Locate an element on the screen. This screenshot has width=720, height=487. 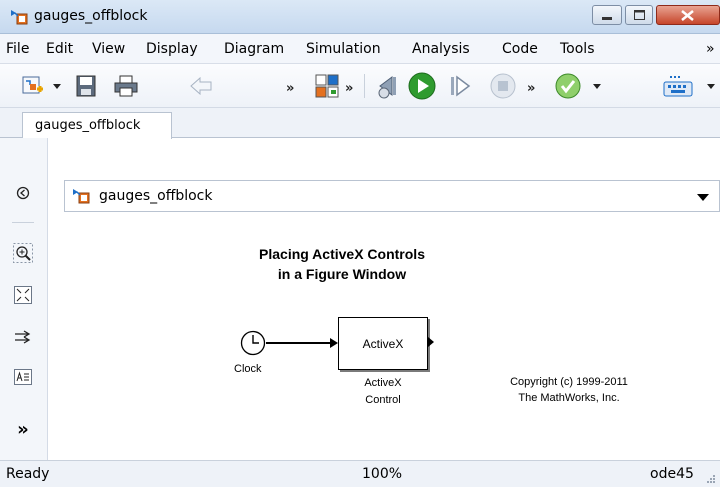
minimize-button is located at coordinates (607, 15).